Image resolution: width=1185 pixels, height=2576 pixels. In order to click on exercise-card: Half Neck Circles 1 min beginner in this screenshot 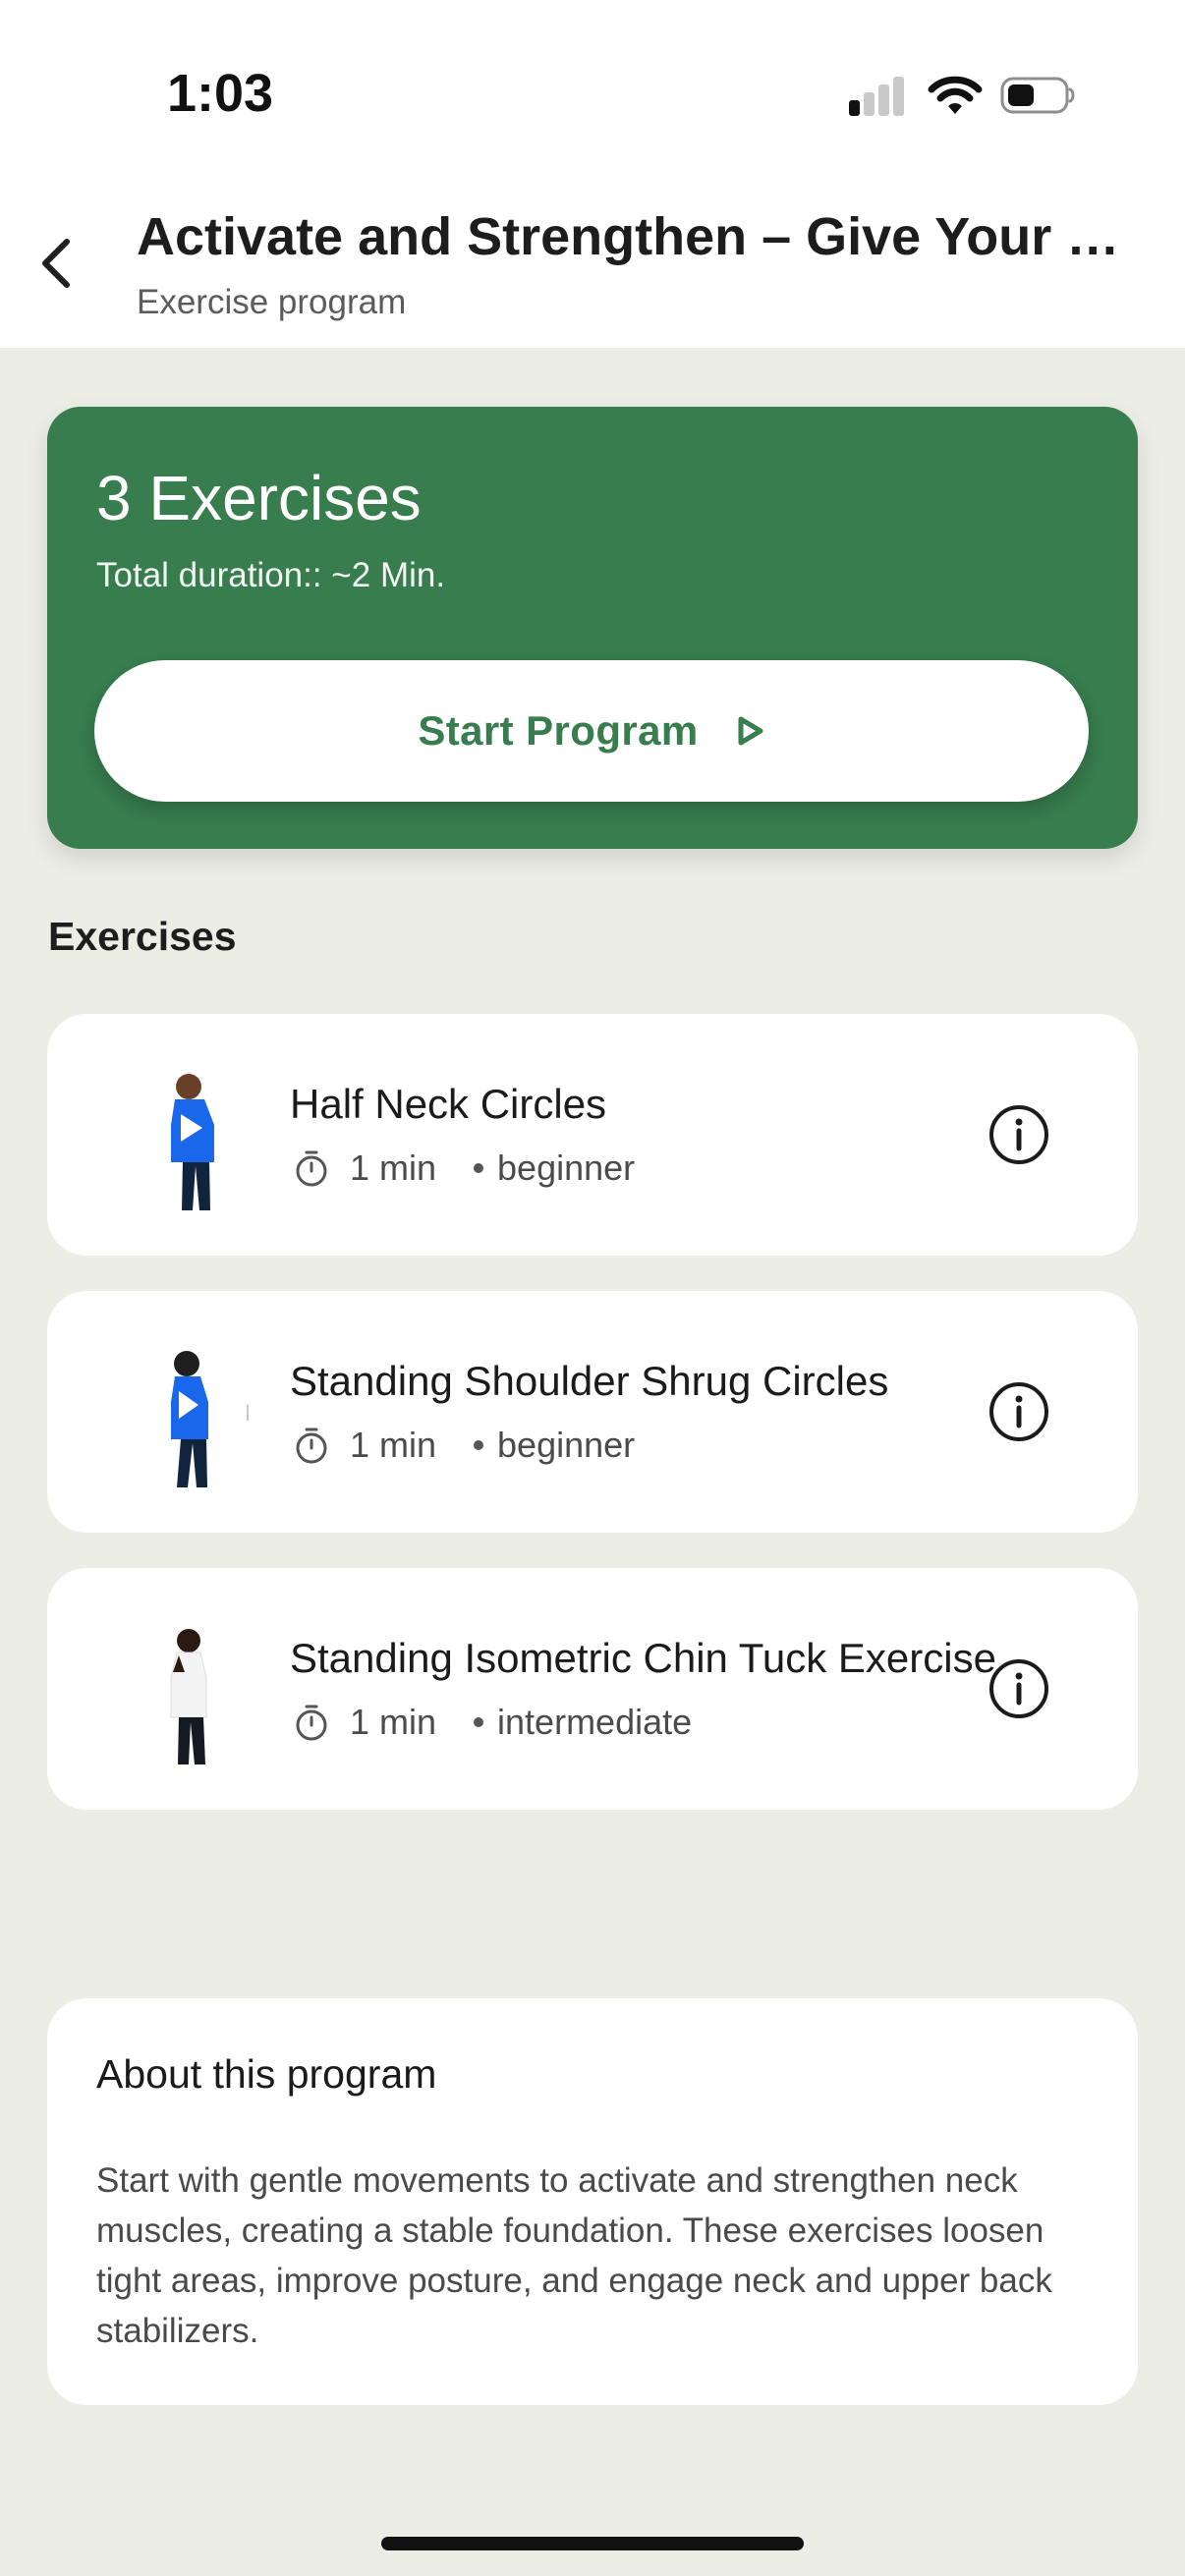, I will do `click(592, 1135)`.